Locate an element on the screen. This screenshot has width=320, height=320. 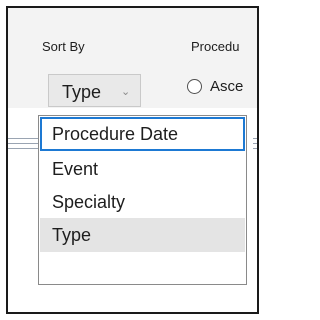
ascending-radio-label: Asce is located at coordinates (227, 86).